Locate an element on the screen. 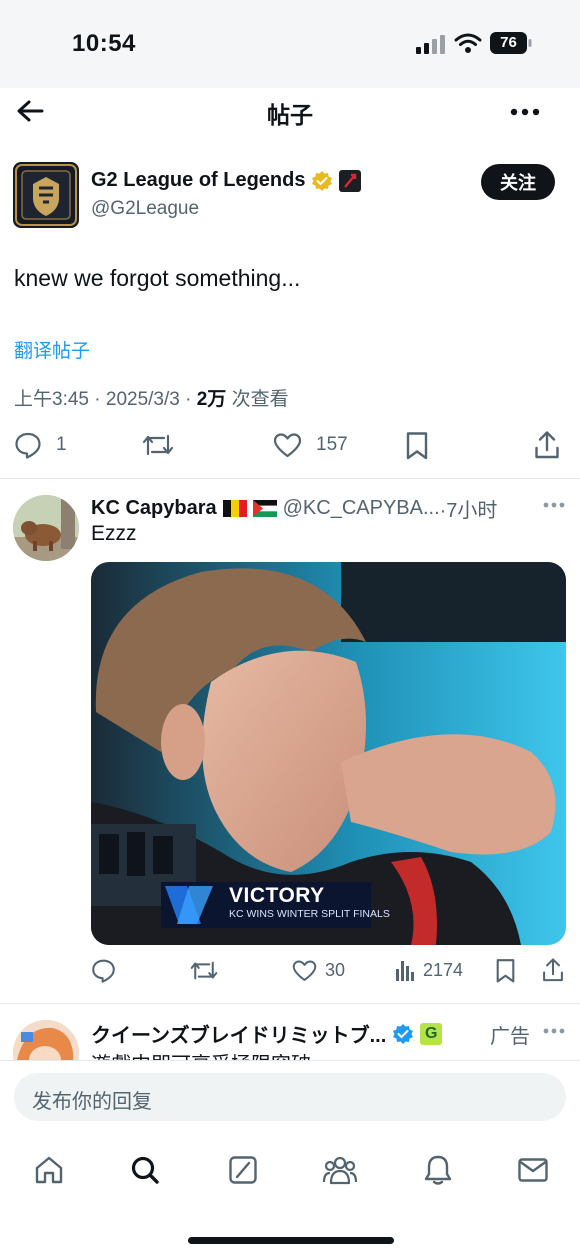  post-meta: 上午3:45 · 2025/3/3 · 2万 次查看 is located at coordinates (151, 397).